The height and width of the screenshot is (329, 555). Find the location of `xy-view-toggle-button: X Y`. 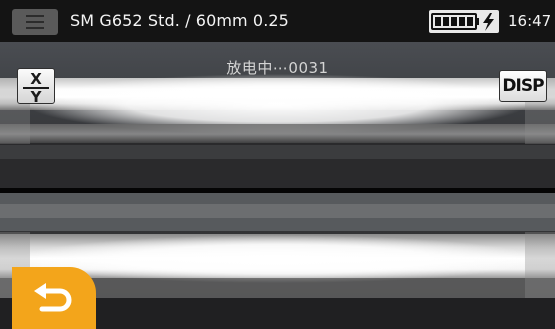

xy-view-toggle-button: X Y is located at coordinates (36, 87).